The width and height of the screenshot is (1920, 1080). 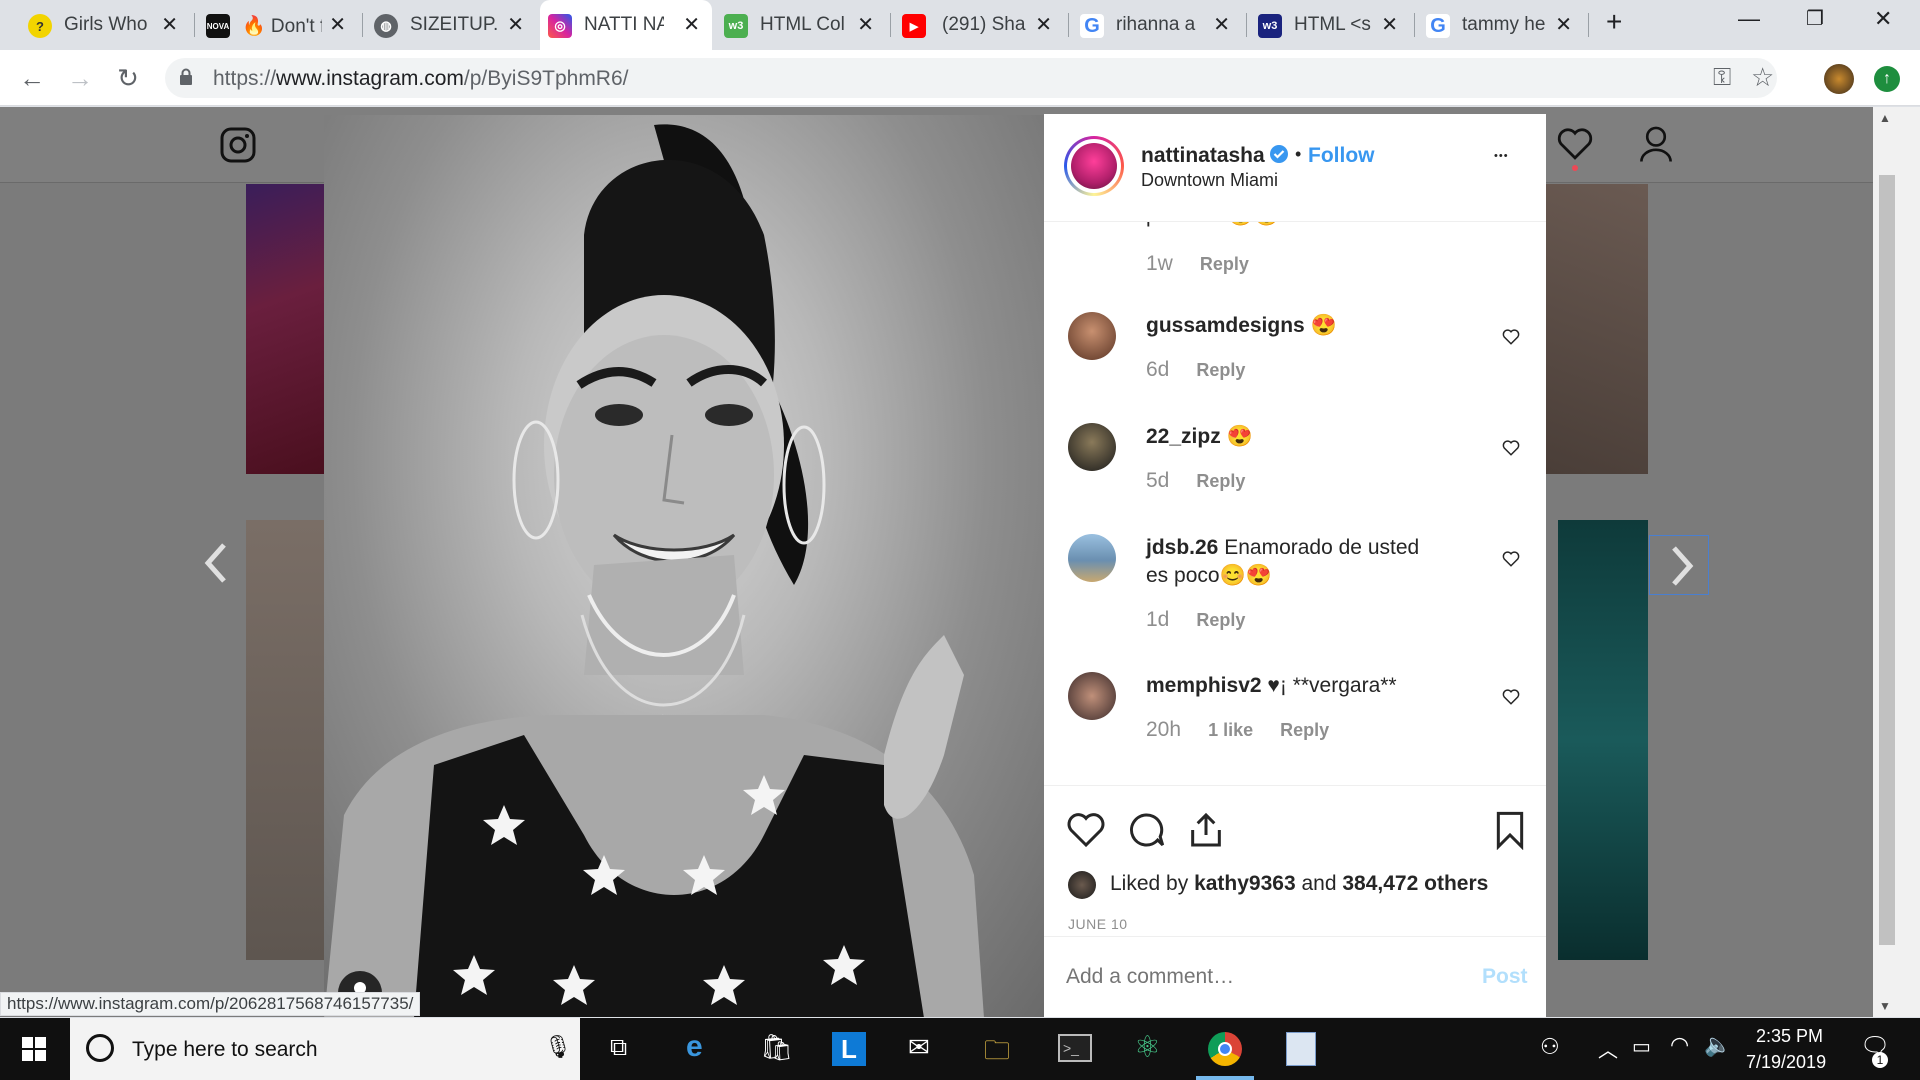 I want to click on comment-input, so click(x=1256, y=977).